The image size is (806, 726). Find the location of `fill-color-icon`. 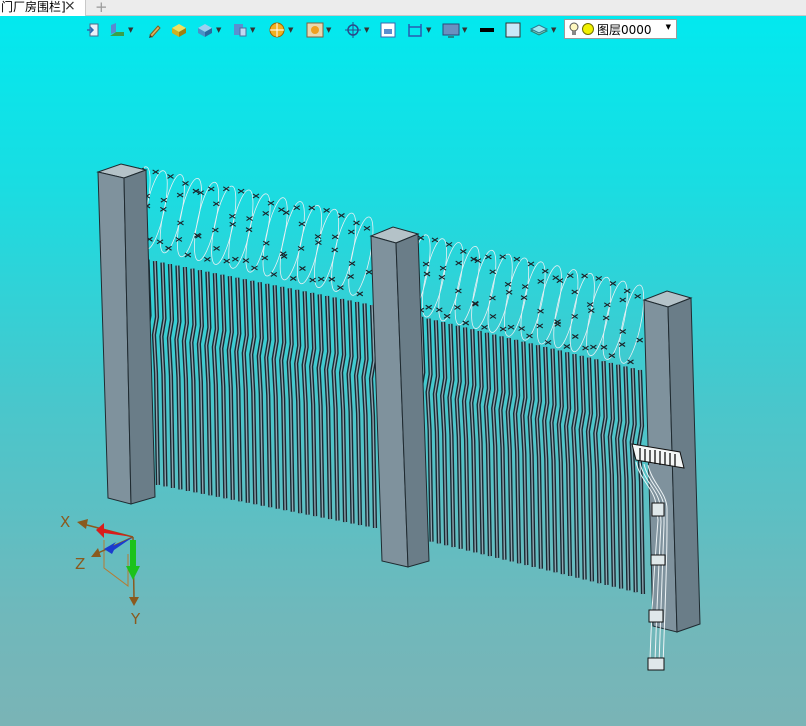

fill-color-icon is located at coordinates (513, 30).